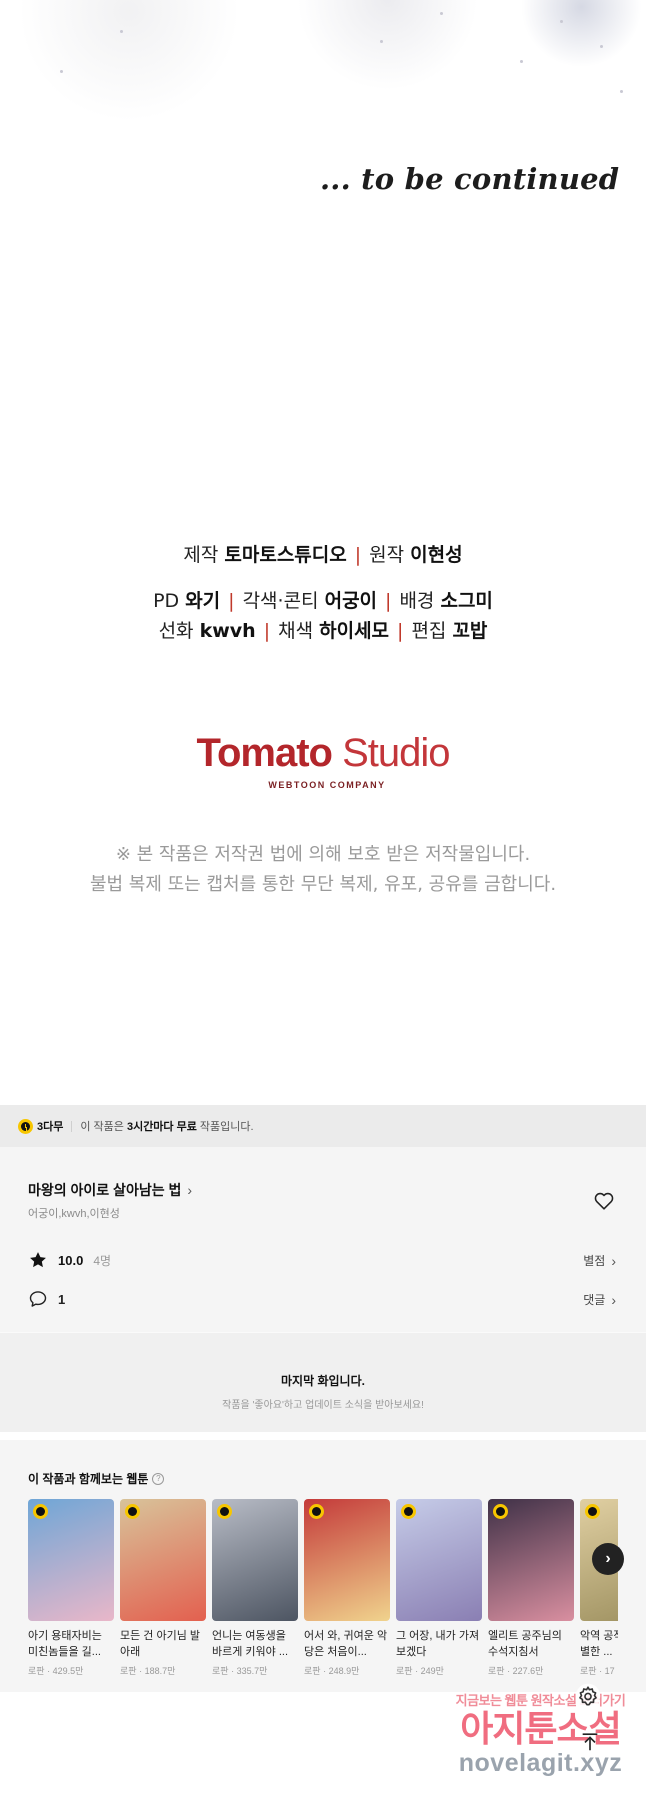 The height and width of the screenshot is (1800, 646). I want to click on comment-link: 댓글 ›, so click(599, 1299).